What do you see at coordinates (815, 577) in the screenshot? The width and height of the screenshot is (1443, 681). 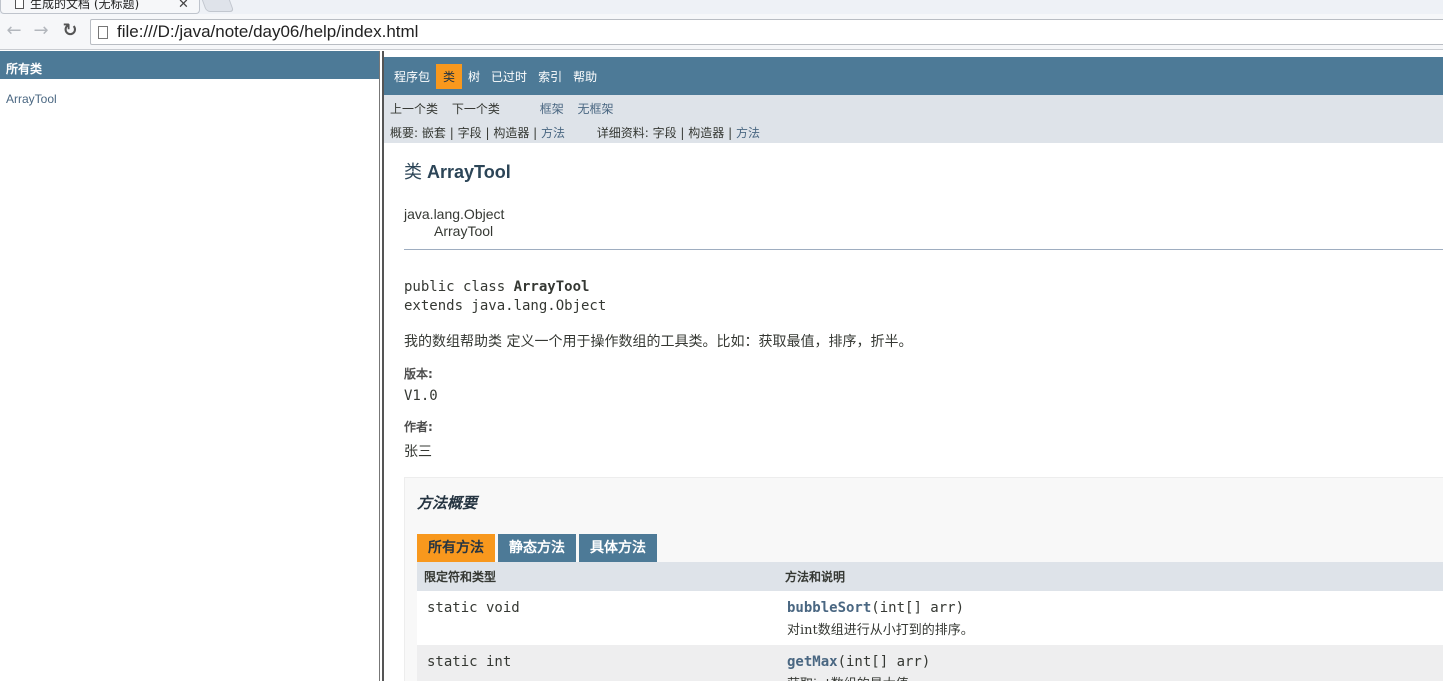 I see `col-method: 方法和说明` at bounding box center [815, 577].